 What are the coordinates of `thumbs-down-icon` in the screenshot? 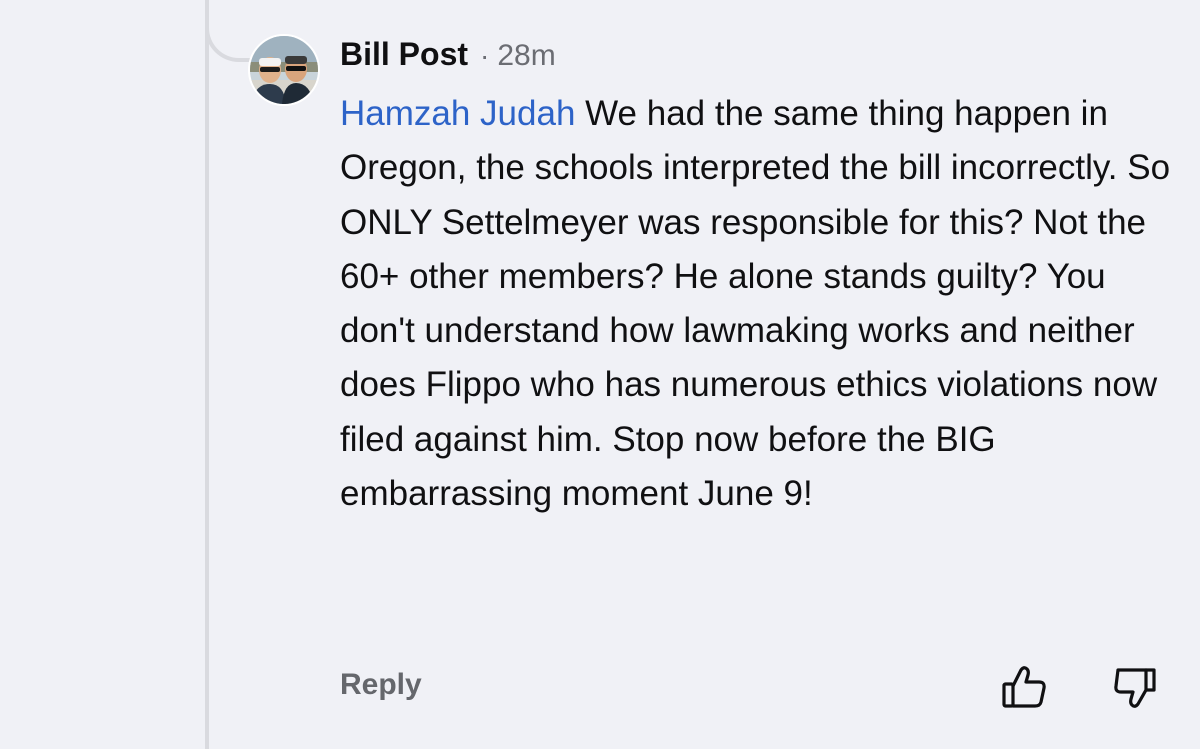 It's located at (1135, 687).